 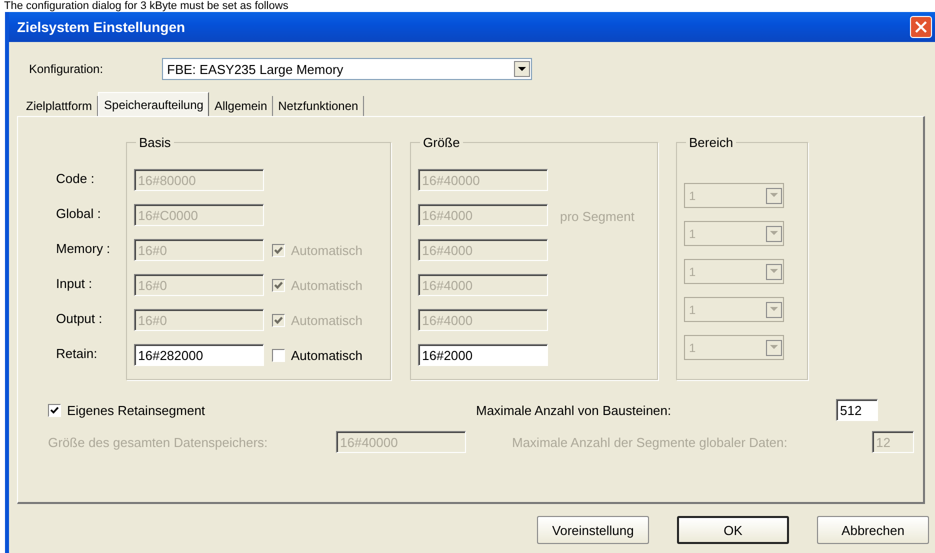 What do you see at coordinates (155, 142) in the screenshot?
I see `group-title: Basis` at bounding box center [155, 142].